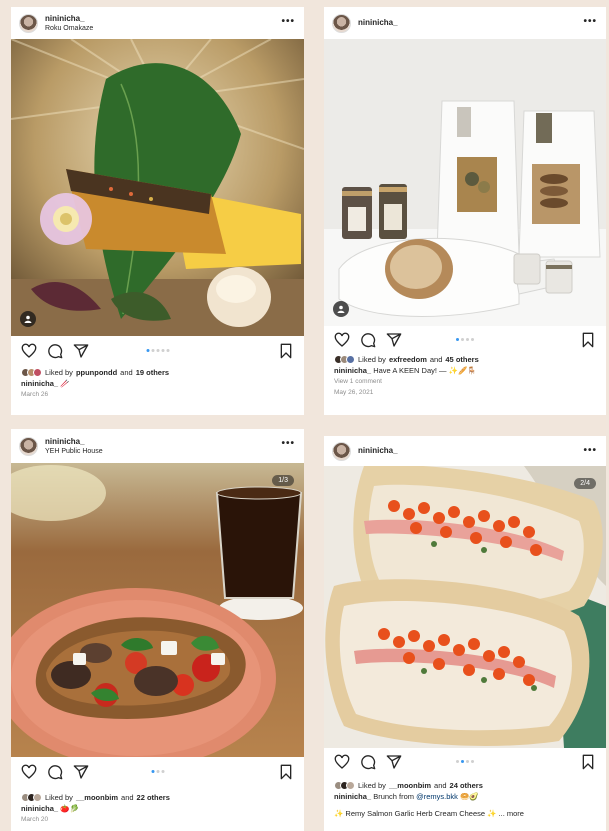  I want to click on carousel-counter: 1/3, so click(283, 480).